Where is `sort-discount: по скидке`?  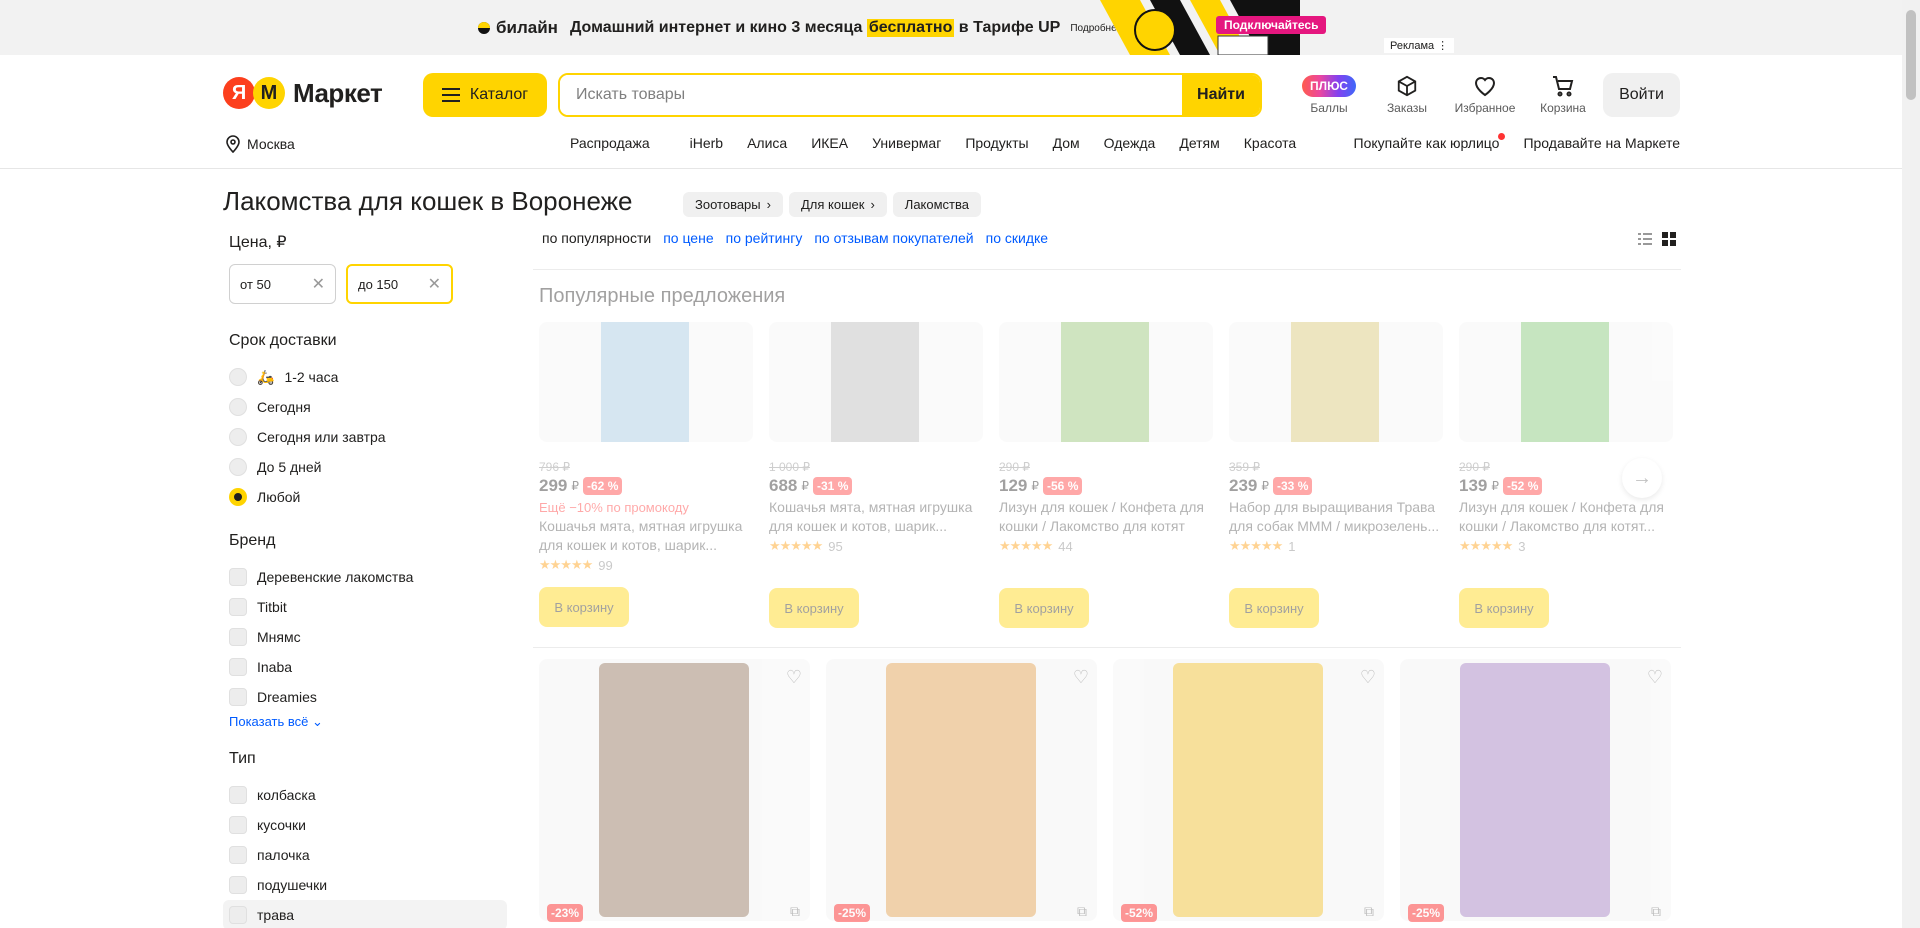
sort-discount: по скидке is located at coordinates (1017, 238).